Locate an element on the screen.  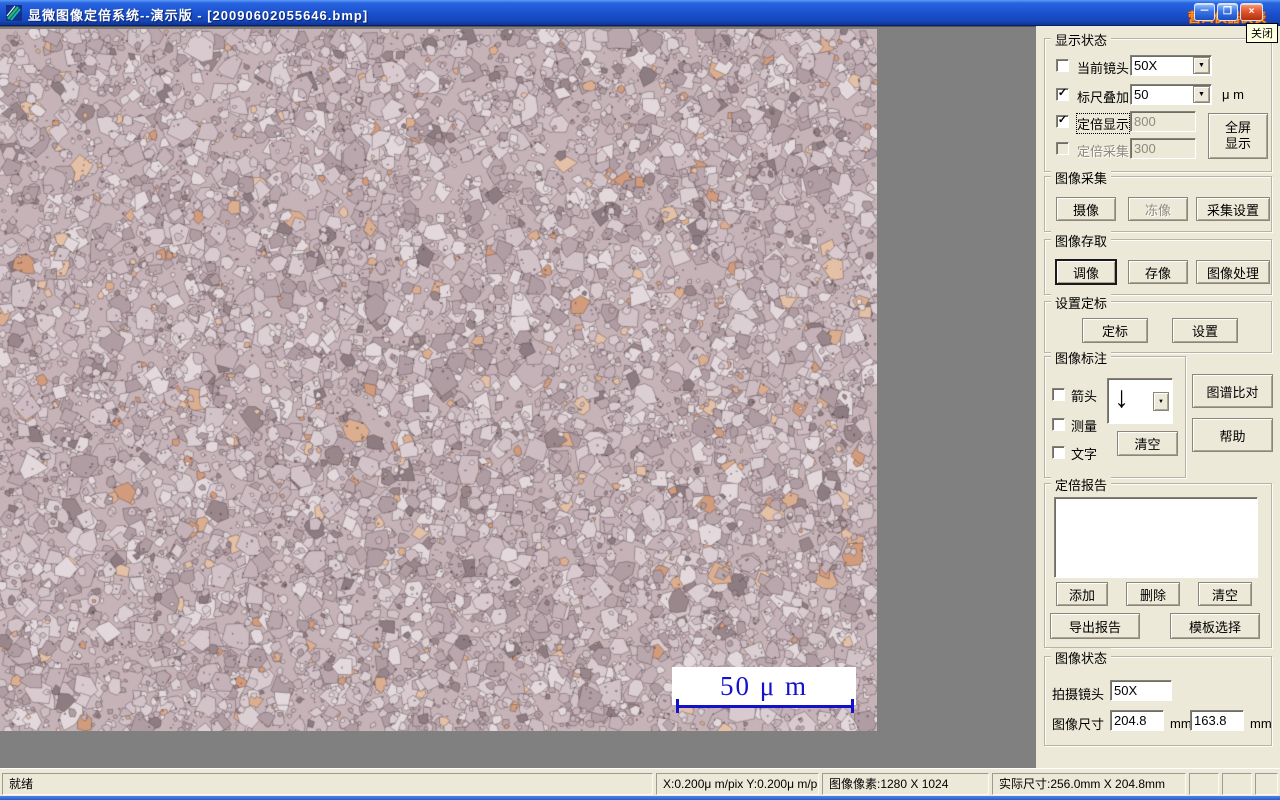
measure-checkbox is located at coordinates (1058, 424).